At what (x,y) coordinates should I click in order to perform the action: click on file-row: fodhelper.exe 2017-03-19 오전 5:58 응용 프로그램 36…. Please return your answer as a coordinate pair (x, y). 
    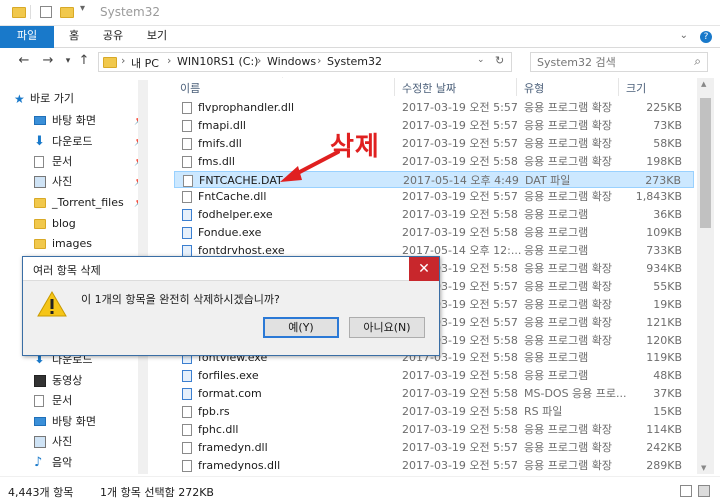
    Looking at the image, I should click on (434, 215).